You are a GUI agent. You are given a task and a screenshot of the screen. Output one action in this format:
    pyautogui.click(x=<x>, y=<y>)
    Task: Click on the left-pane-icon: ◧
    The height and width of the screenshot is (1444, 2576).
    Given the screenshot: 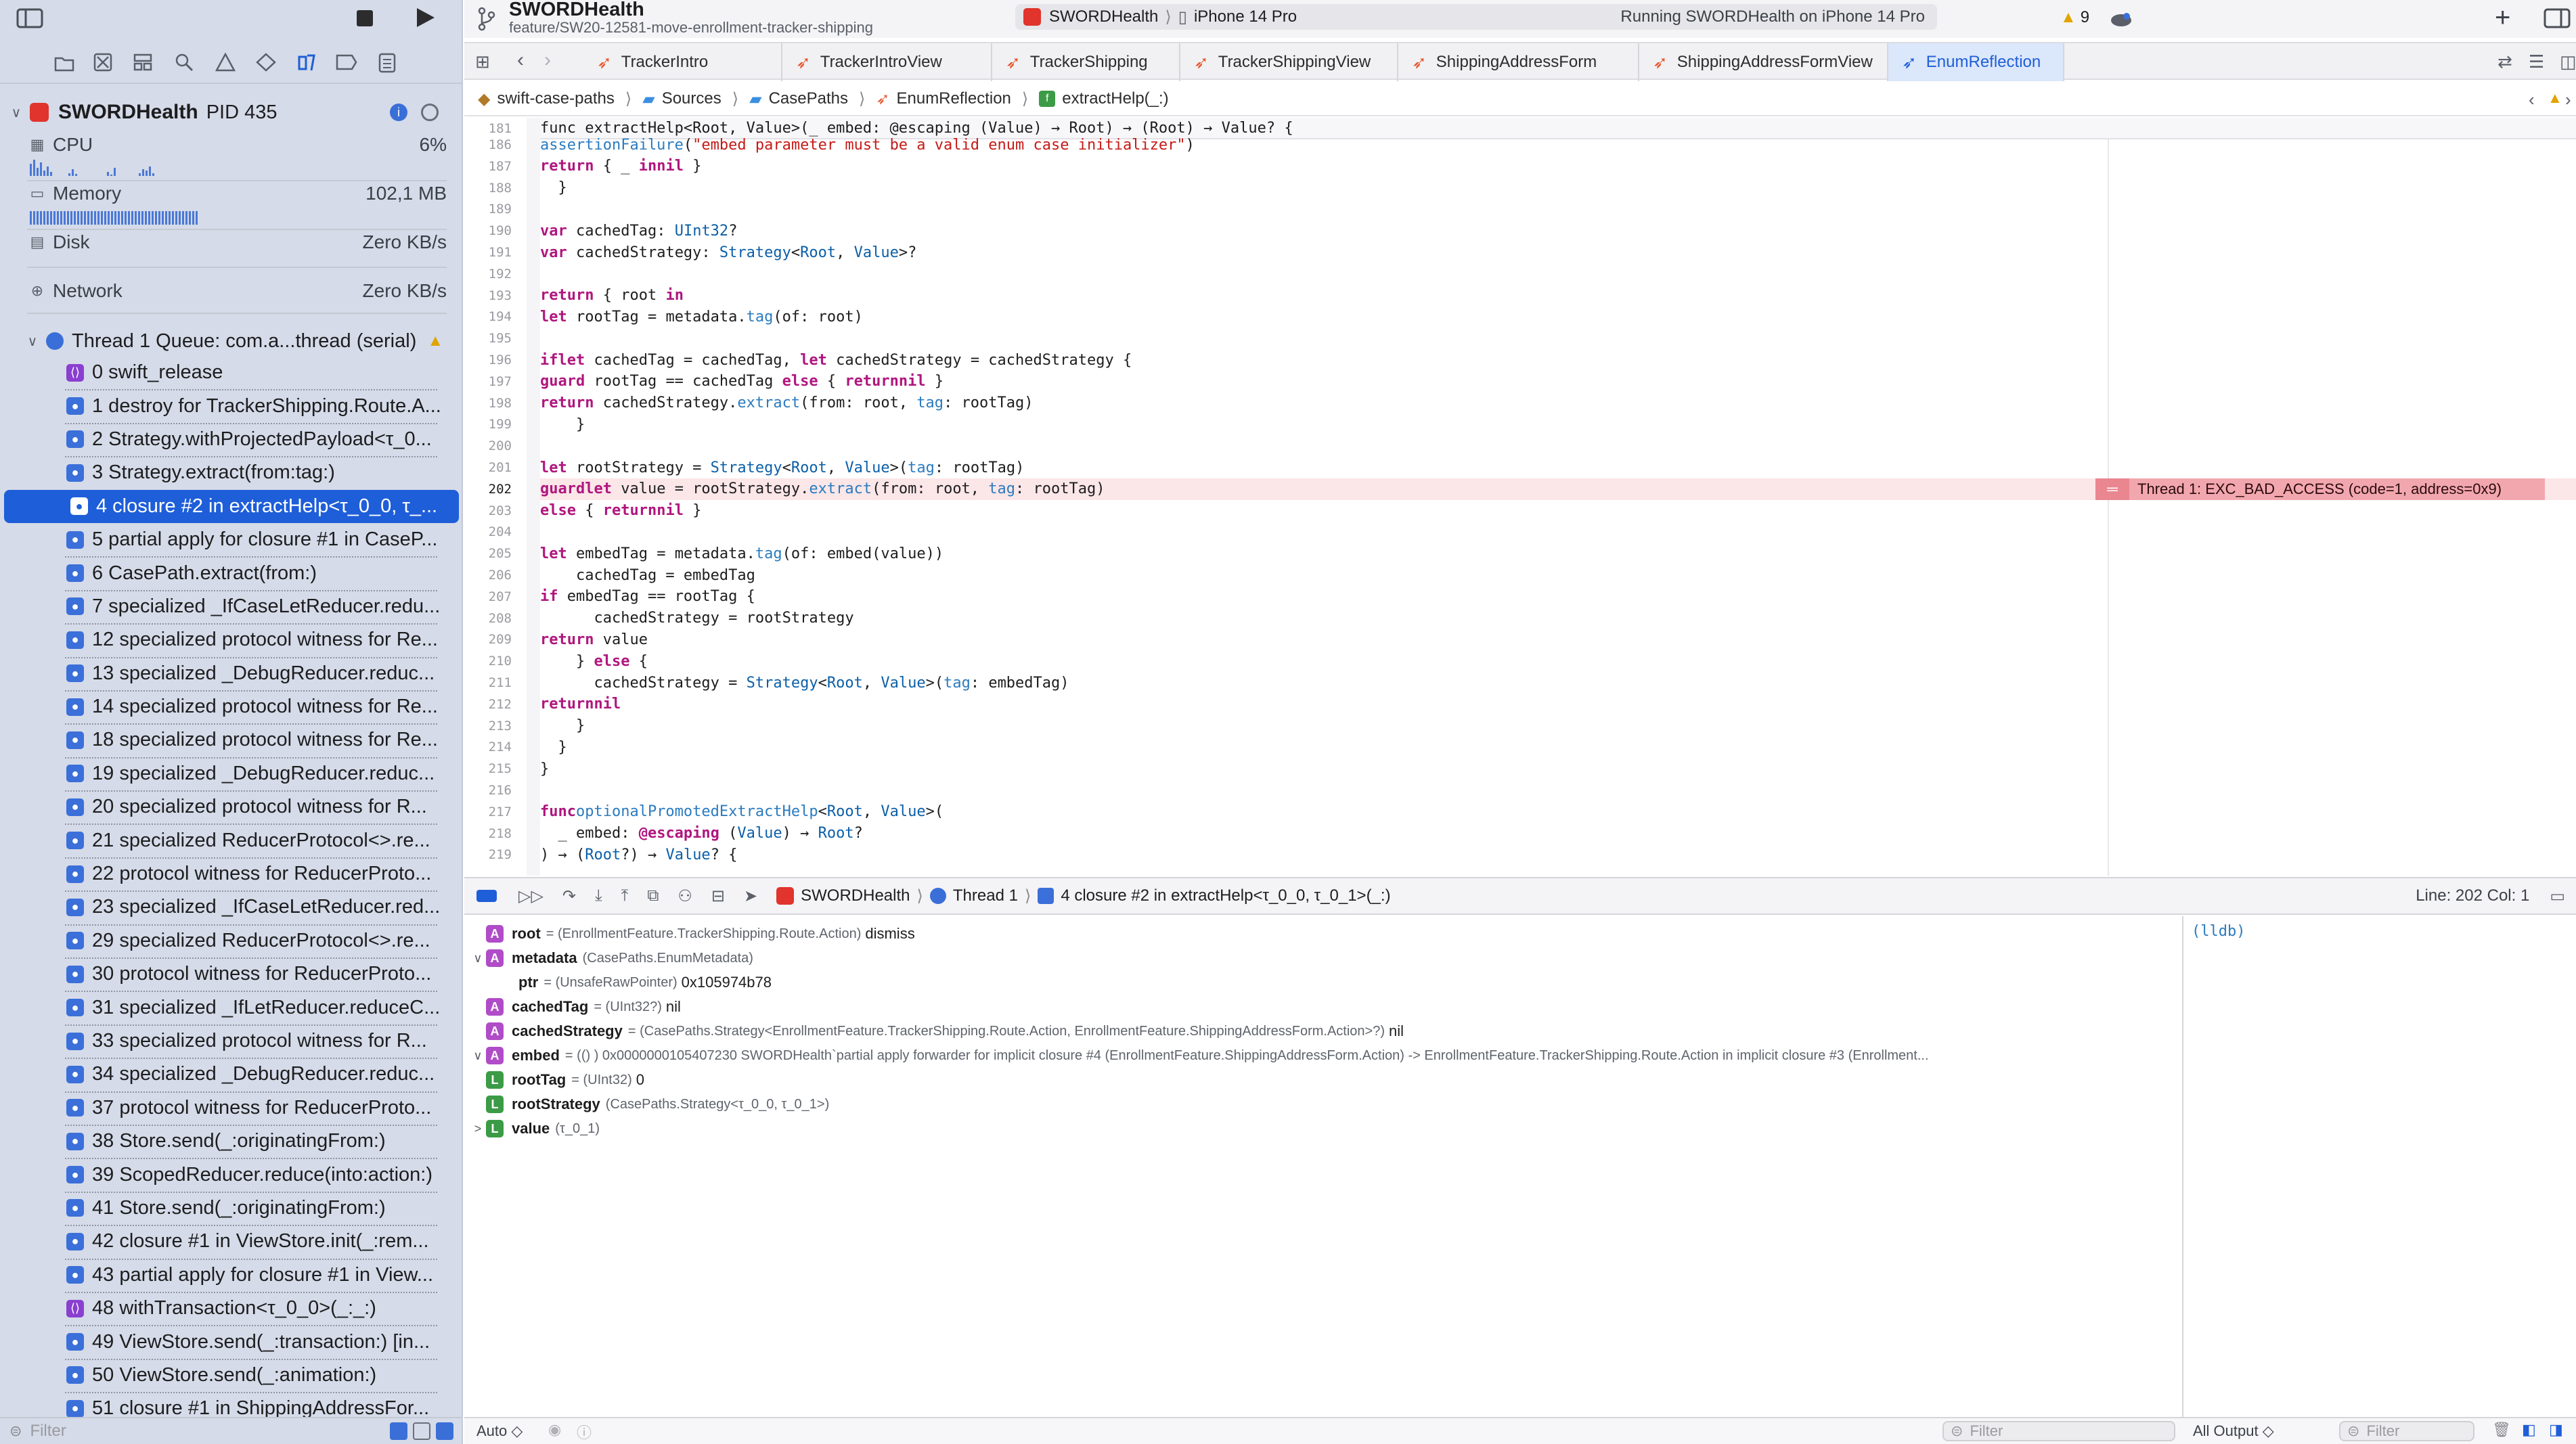 What is the action you would take?
    pyautogui.click(x=2529, y=1430)
    